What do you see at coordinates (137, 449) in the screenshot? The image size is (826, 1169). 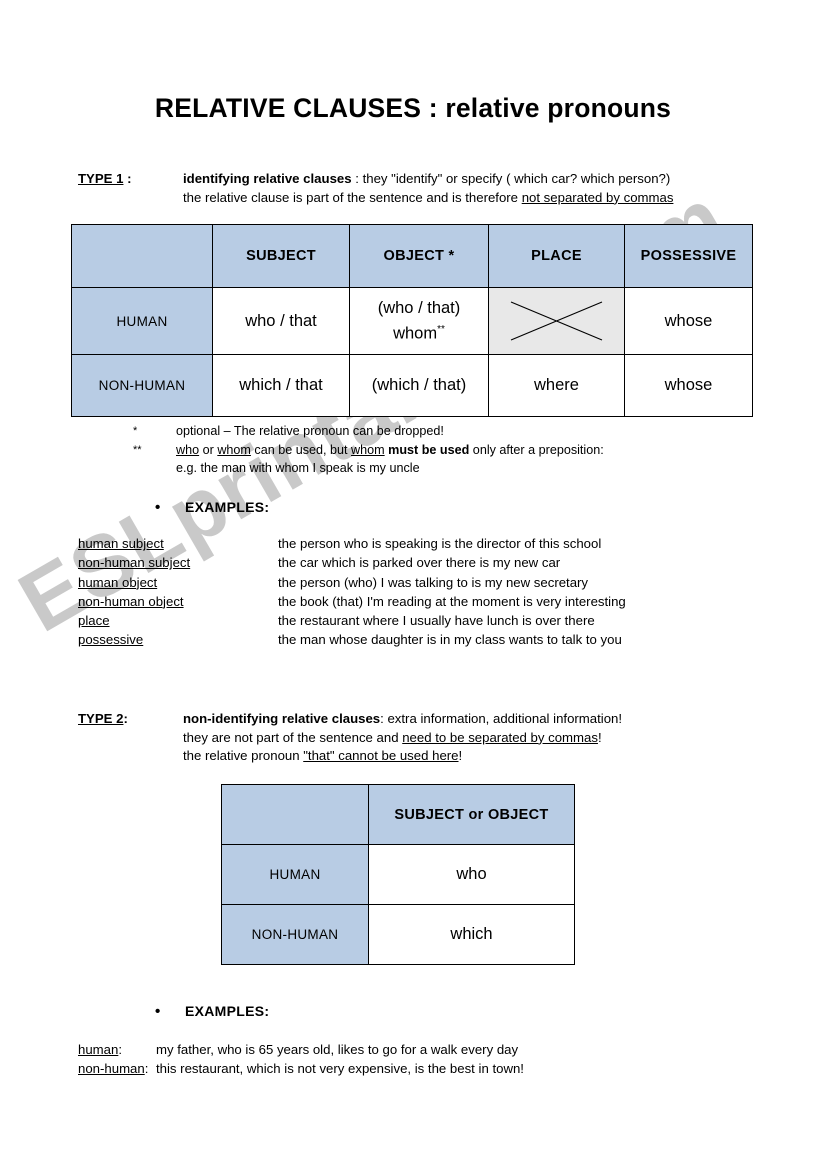 I see `footnote-2-marker: **` at bounding box center [137, 449].